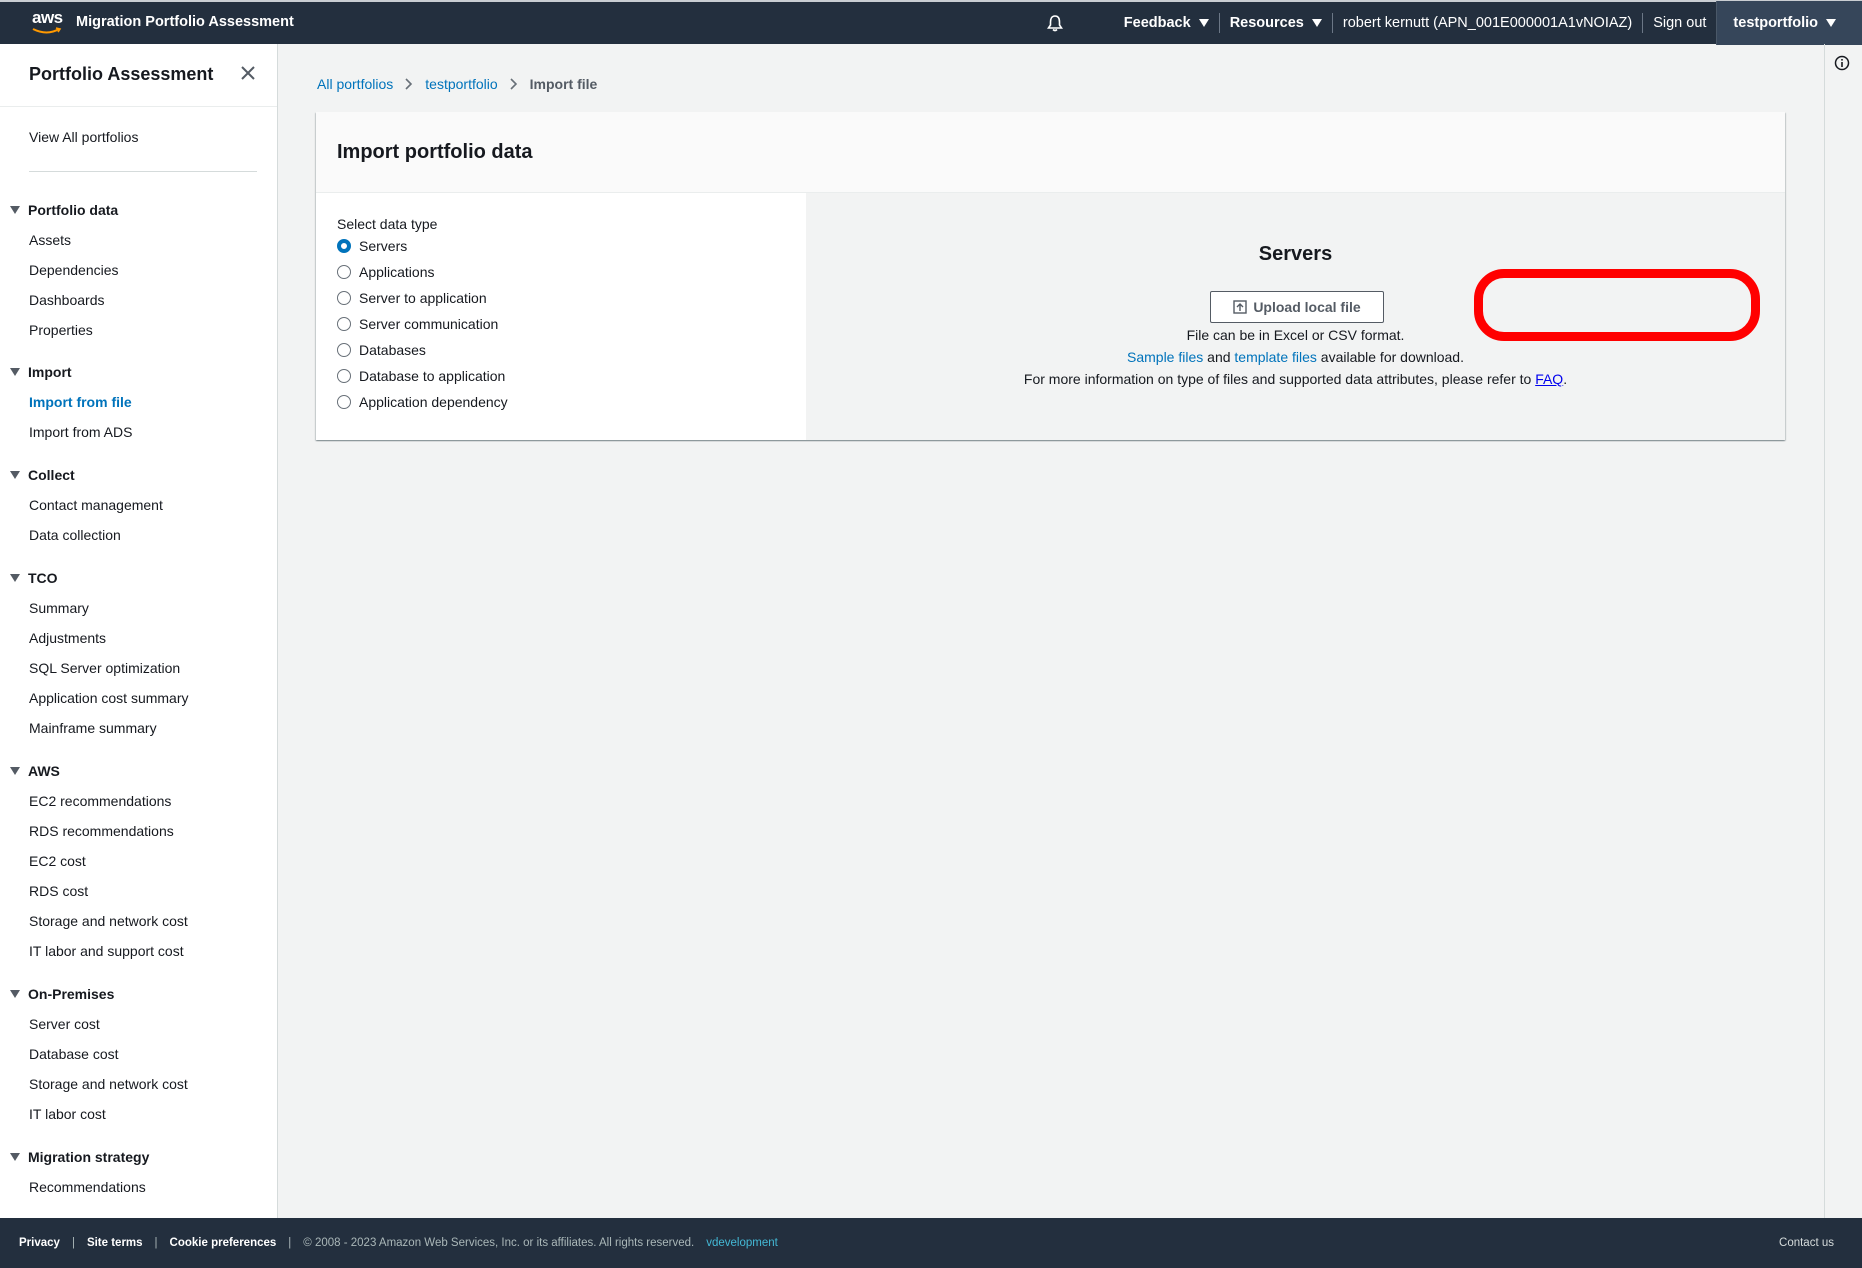  Describe the element at coordinates (83, 137) in the screenshot. I see `view-all-portfolios-link: View All portfolios` at that location.